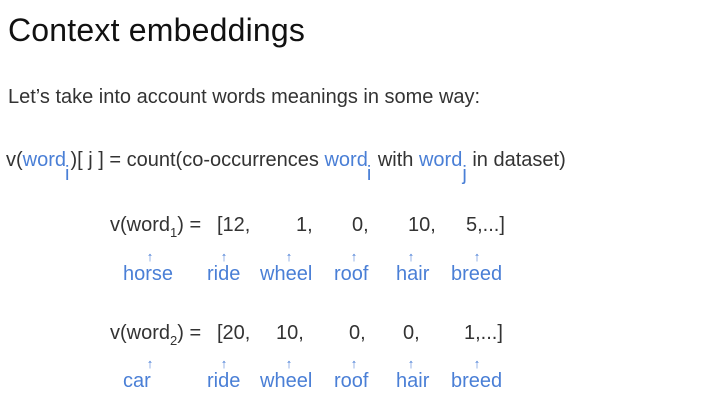  I want to click on formula-prefix: v(, so click(14, 160).